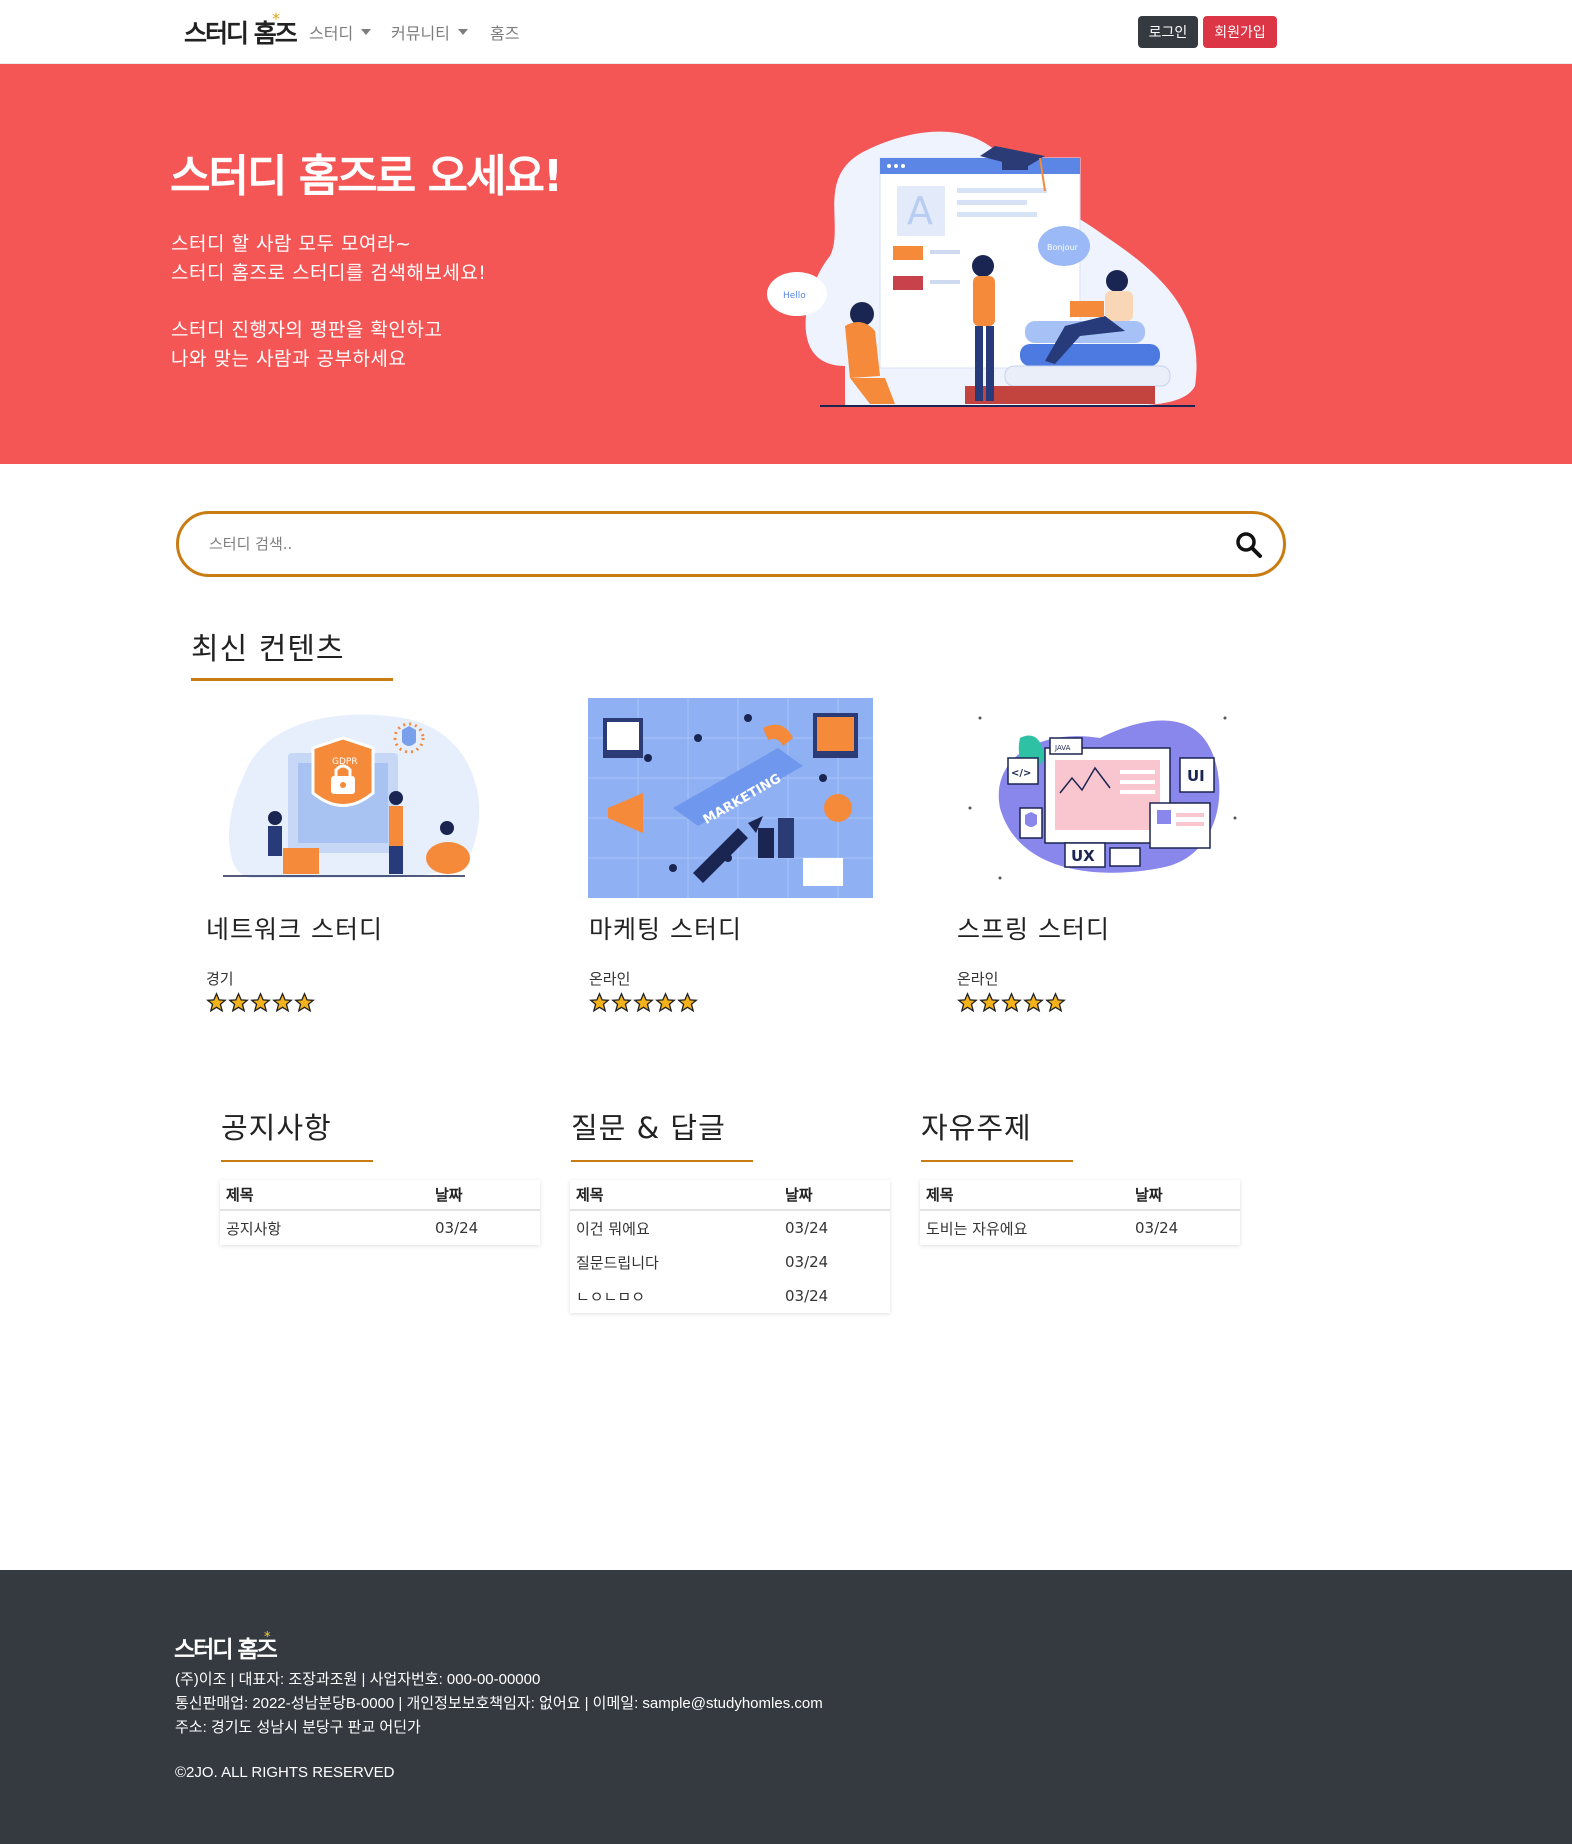  I want to click on nav-holmes-link: 홈즈, so click(504, 32).